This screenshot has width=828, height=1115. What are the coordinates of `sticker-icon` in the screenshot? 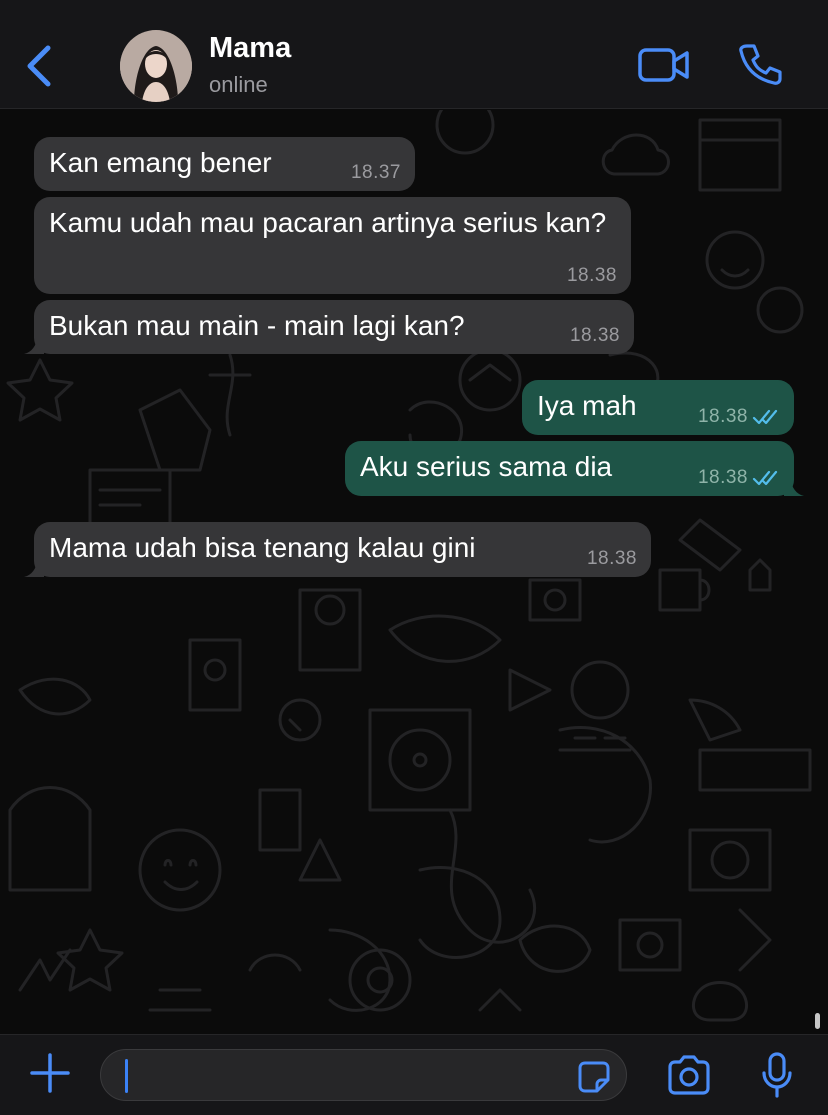 It's located at (594, 1077).